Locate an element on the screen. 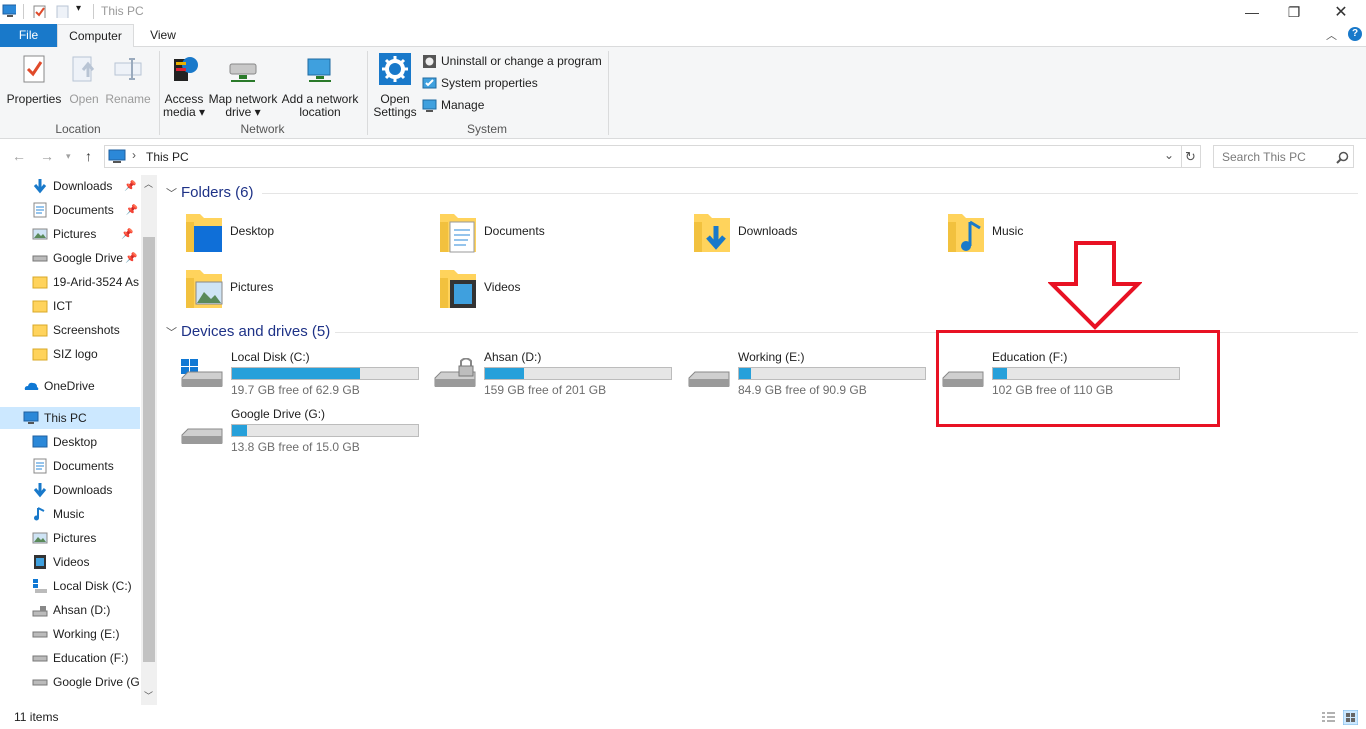 The image size is (1366, 729). search-icon is located at coordinates (1342, 157).